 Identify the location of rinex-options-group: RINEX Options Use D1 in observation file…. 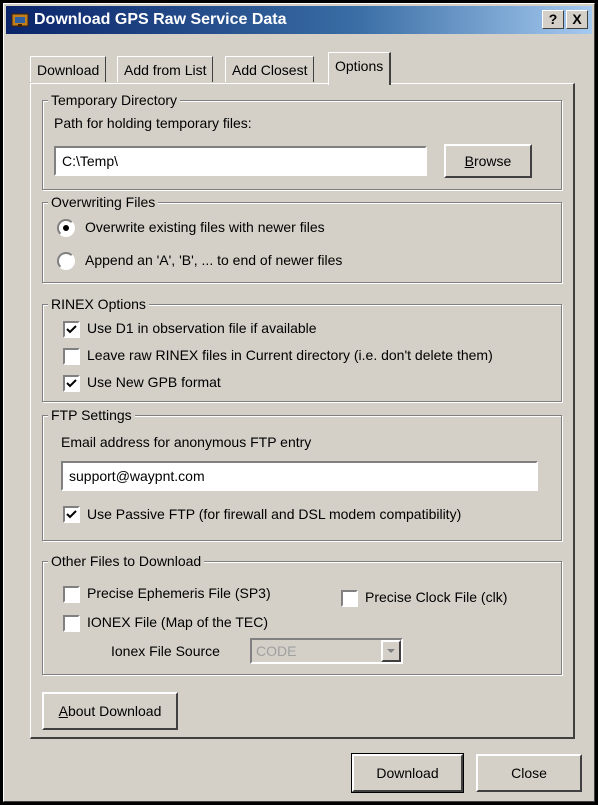
(302, 348).